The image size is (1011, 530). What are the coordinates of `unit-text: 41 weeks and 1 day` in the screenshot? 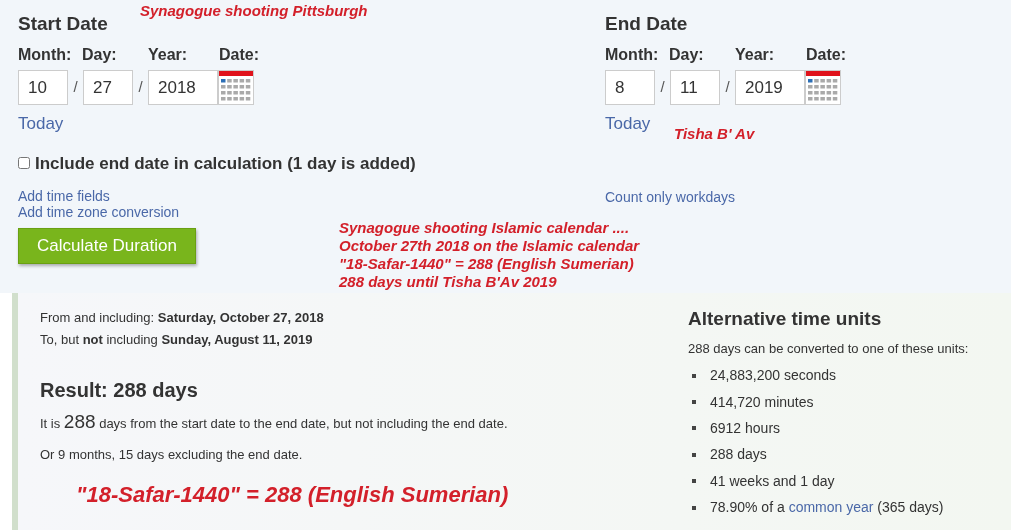 It's located at (772, 481).